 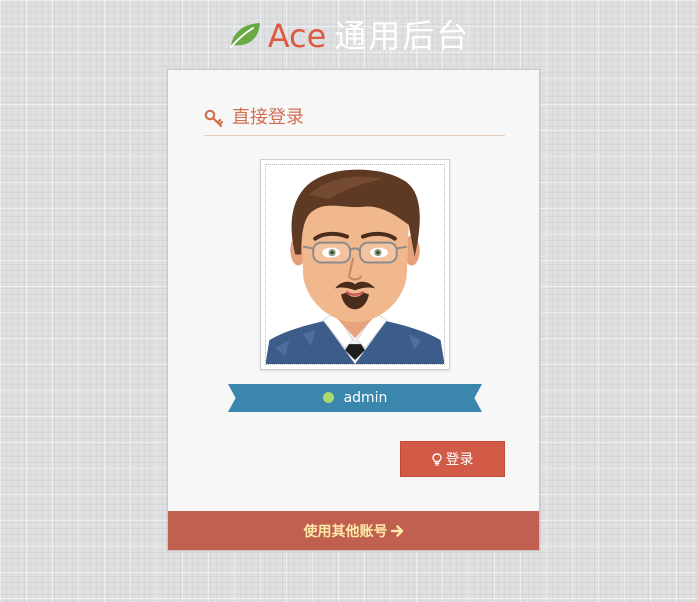 What do you see at coordinates (436, 459) in the screenshot?
I see `lightbulb-icon` at bounding box center [436, 459].